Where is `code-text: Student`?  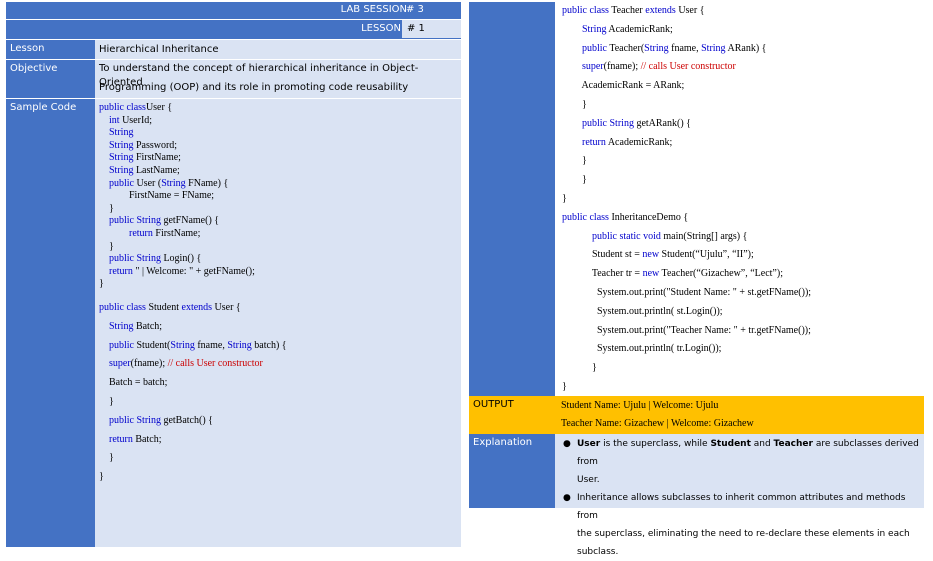
code-text: Student is located at coordinates (163, 307).